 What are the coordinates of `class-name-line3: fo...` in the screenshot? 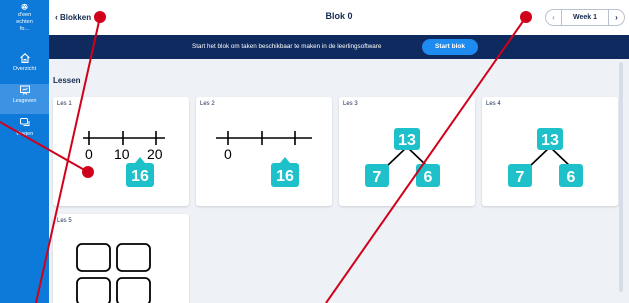 It's located at (24, 29).